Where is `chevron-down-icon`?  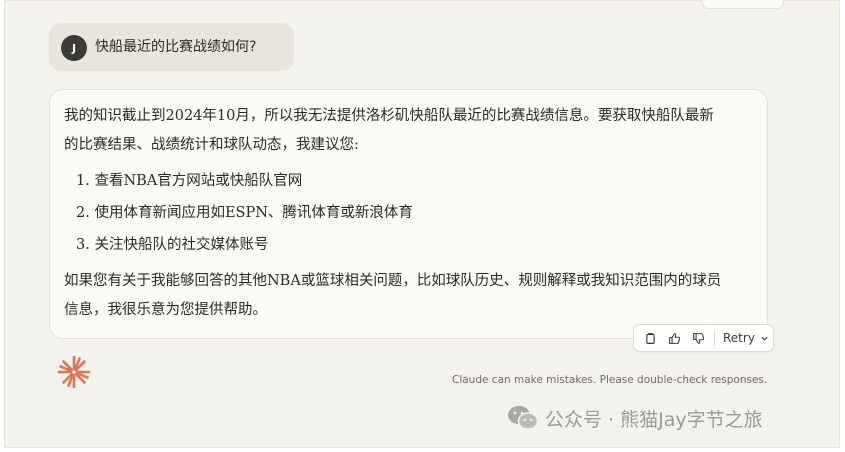 chevron-down-icon is located at coordinates (764, 338).